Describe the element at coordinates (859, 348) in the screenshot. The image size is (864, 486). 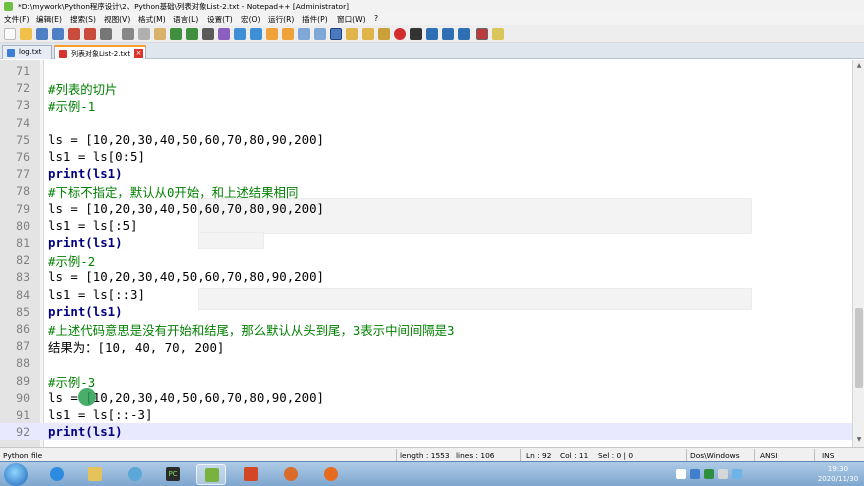
I see `scroll-thumb` at that location.